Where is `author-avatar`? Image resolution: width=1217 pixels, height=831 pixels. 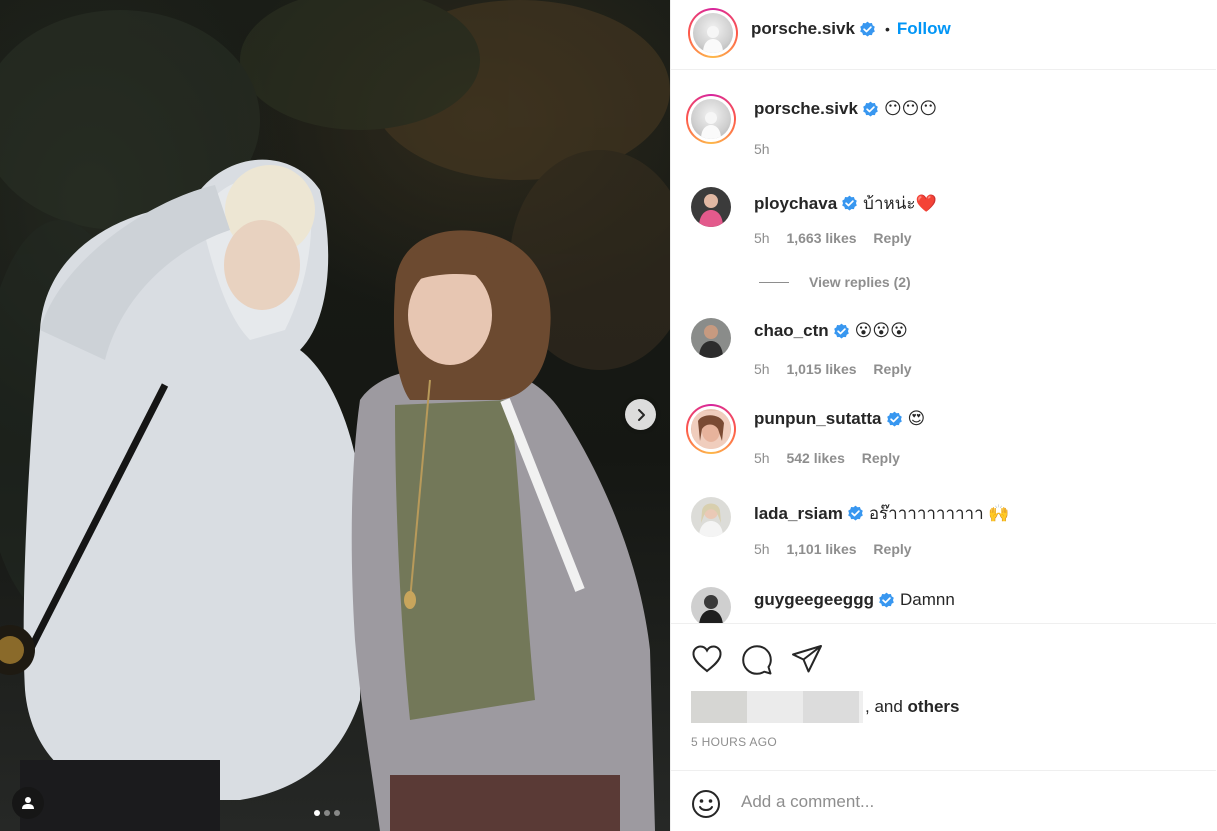 author-avatar is located at coordinates (713, 33).